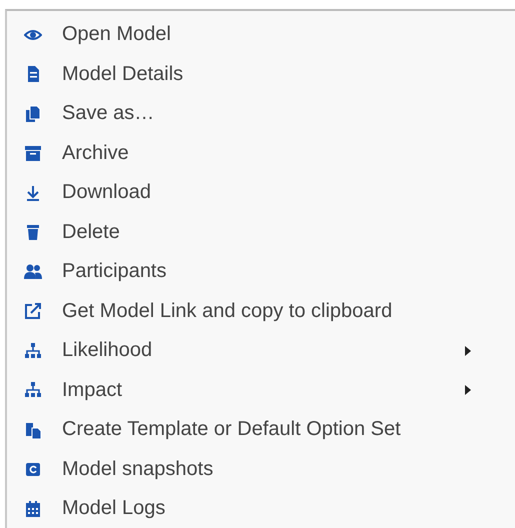 This screenshot has height=528, width=515. Describe the element at coordinates (261, 430) in the screenshot. I see `menu-item: Create Template or Default Option Set` at that location.